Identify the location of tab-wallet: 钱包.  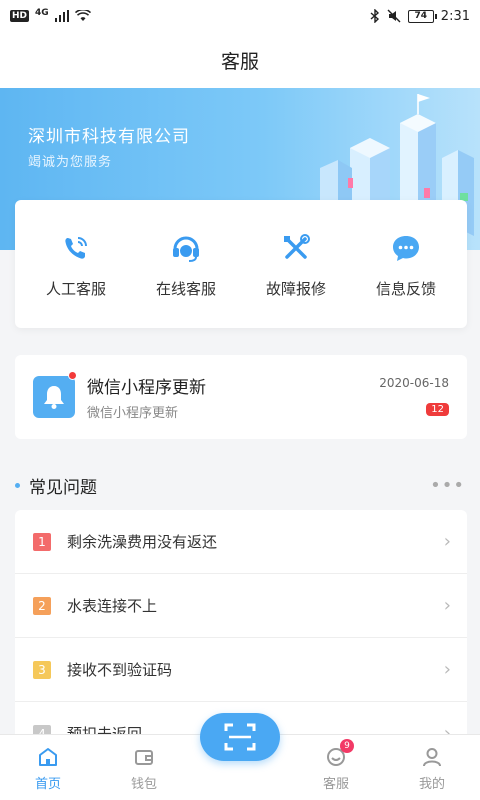
(144, 768).